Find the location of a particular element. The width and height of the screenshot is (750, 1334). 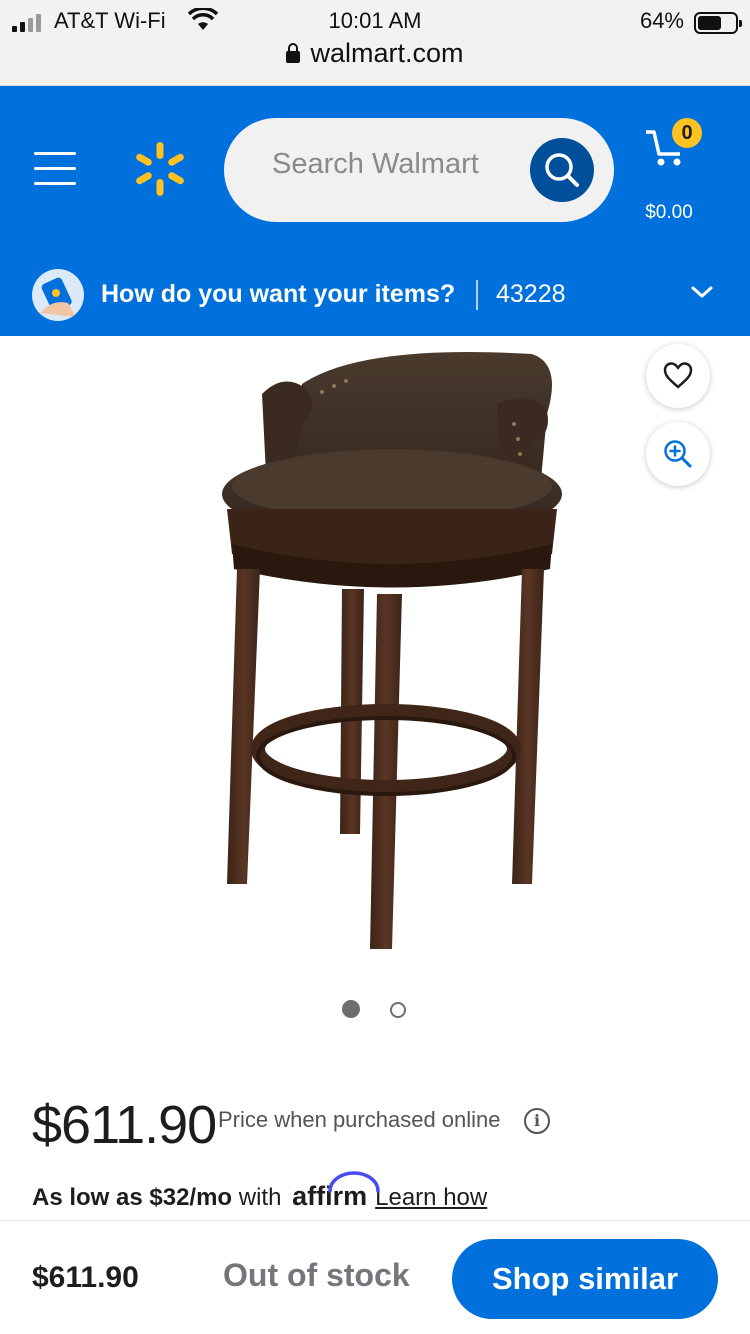

delivery-selector: How do you want your items? 43228 is located at coordinates (375, 300).